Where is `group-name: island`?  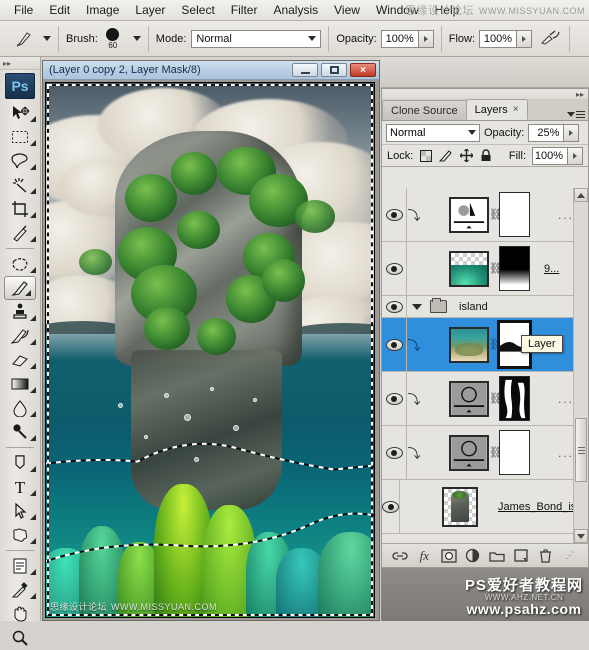
group-name: island is located at coordinates (473, 307).